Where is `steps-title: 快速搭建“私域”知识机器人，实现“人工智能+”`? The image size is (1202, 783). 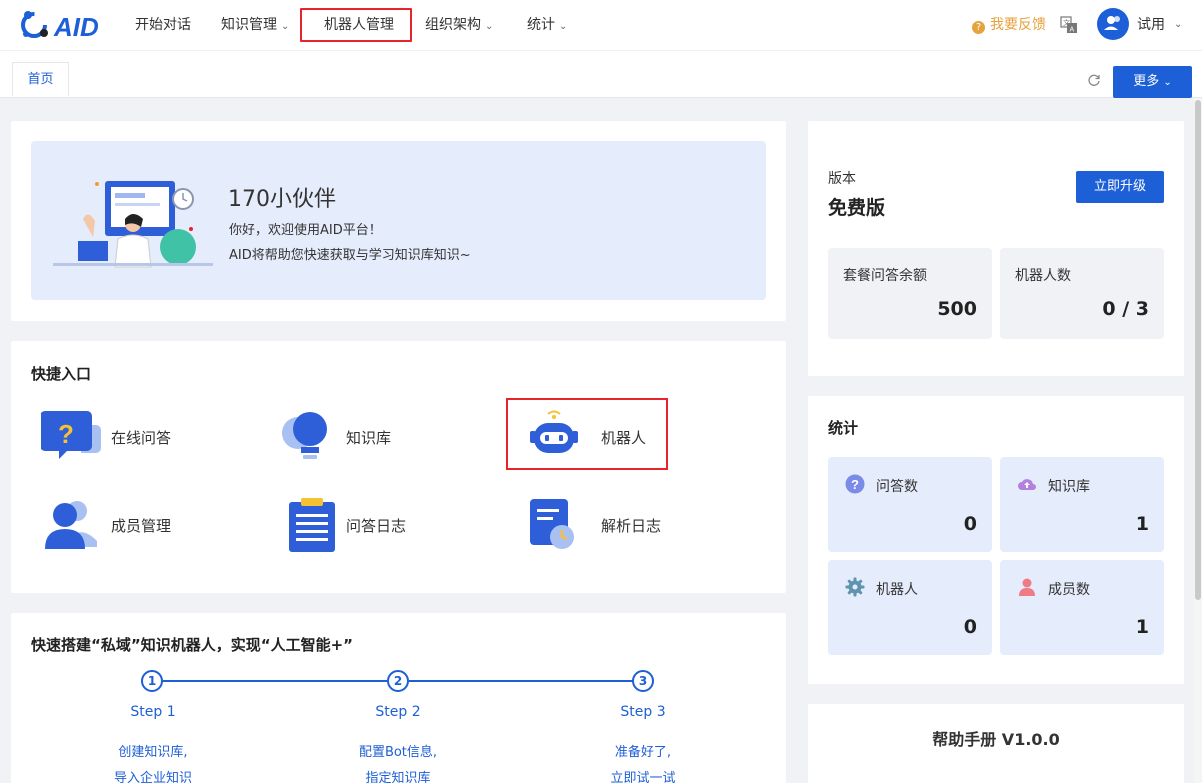
steps-title: 快速搭建“私域”知识机器人，实现“人工智能+” is located at coordinates (192, 645).